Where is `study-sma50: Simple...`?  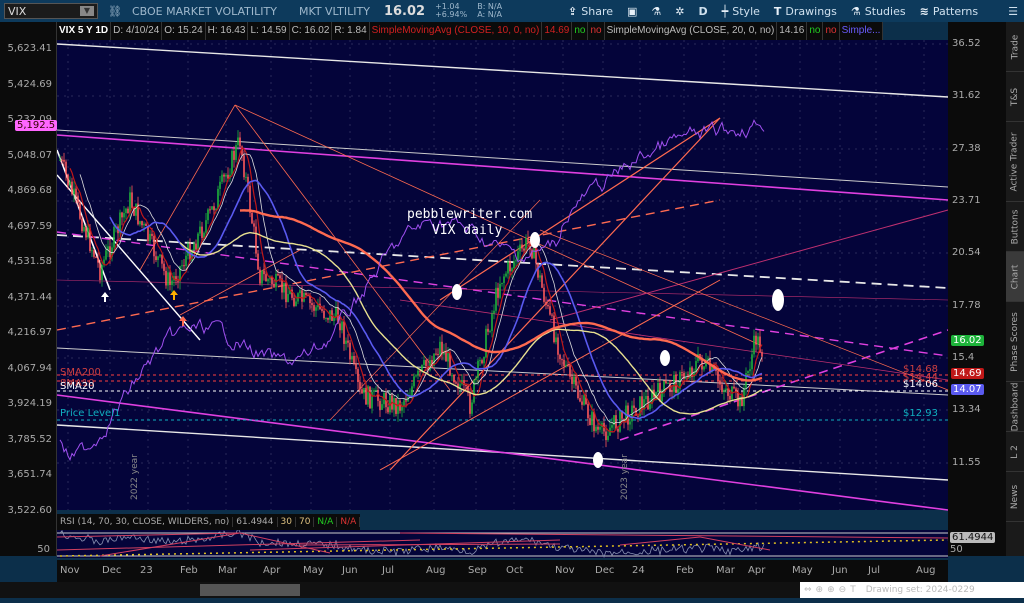 study-sma50: Simple... is located at coordinates (862, 31).